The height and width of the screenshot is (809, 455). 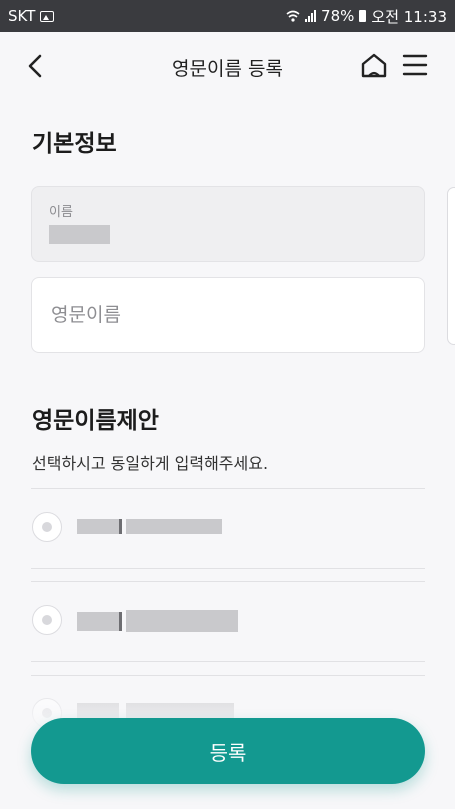 I want to click on image-notification-icon, so click(x=47, y=16).